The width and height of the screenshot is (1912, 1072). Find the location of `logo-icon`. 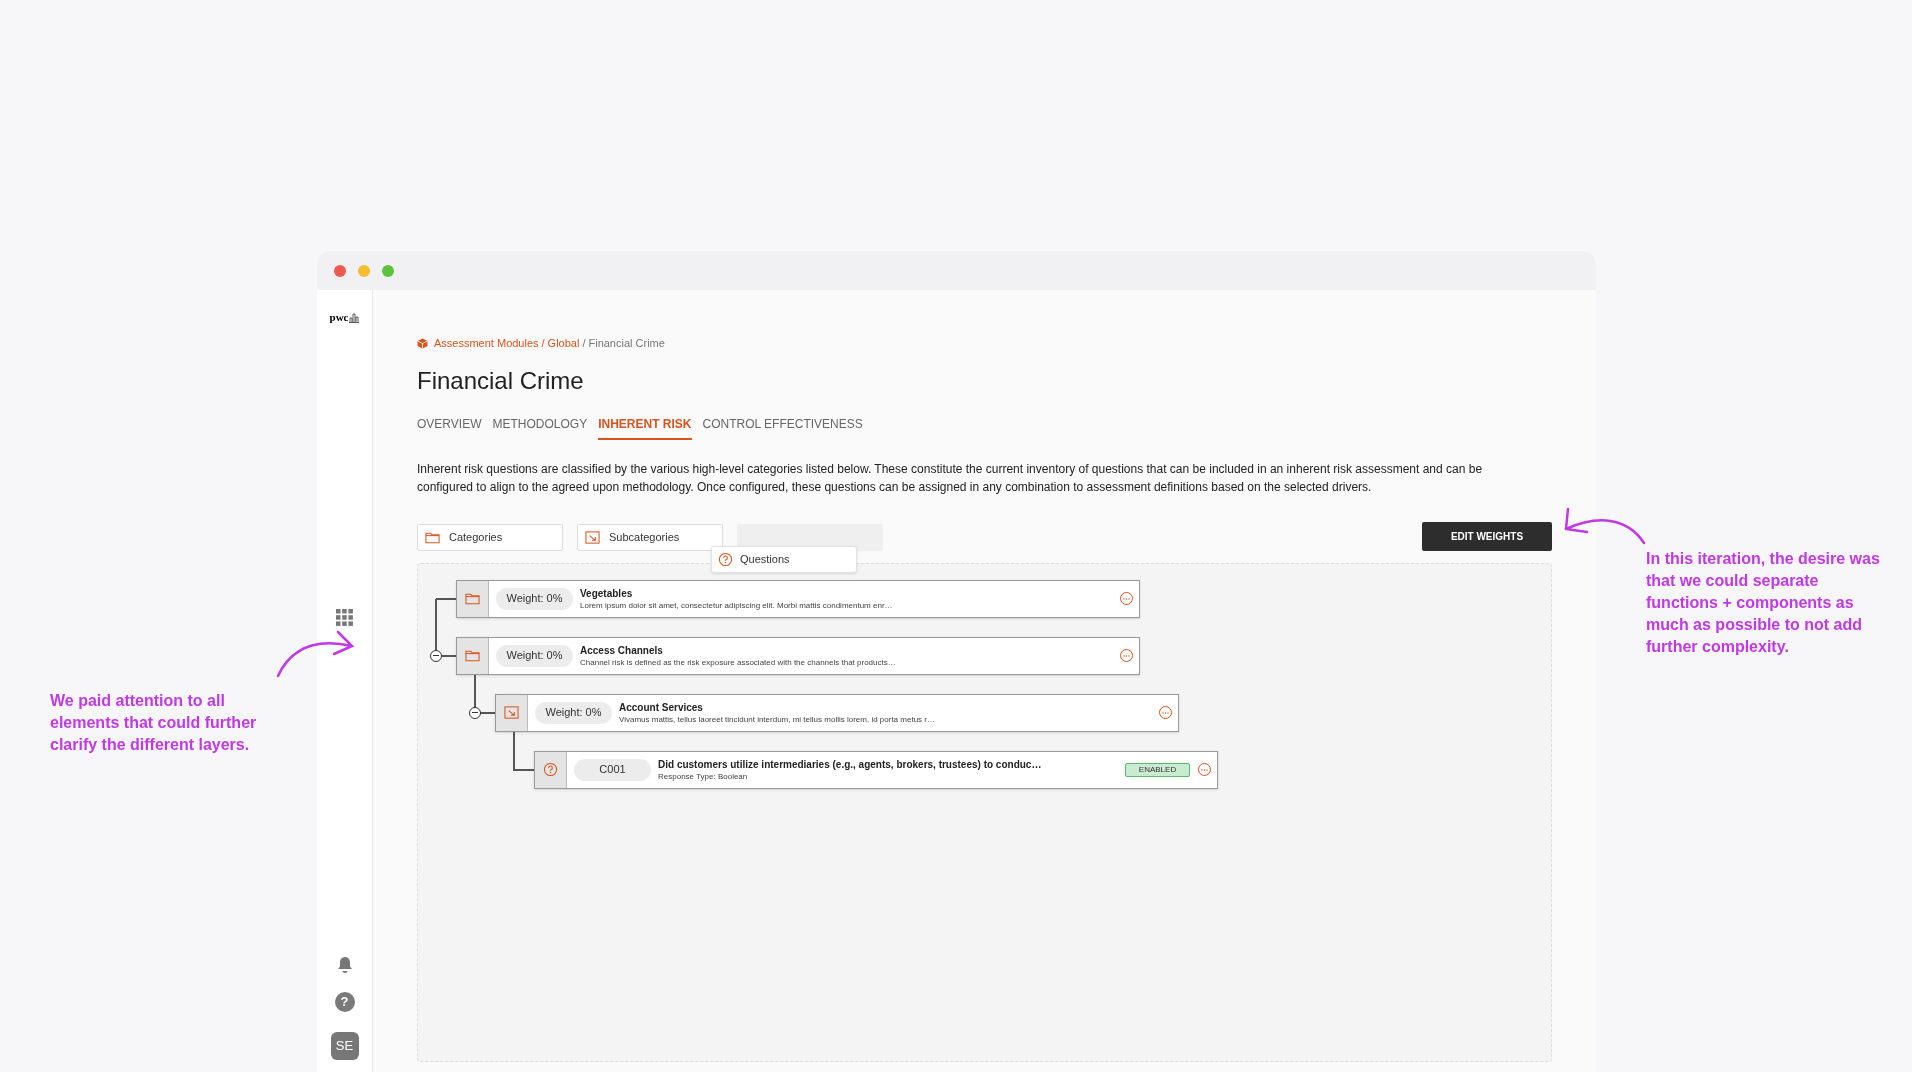

logo-icon is located at coordinates (354, 317).